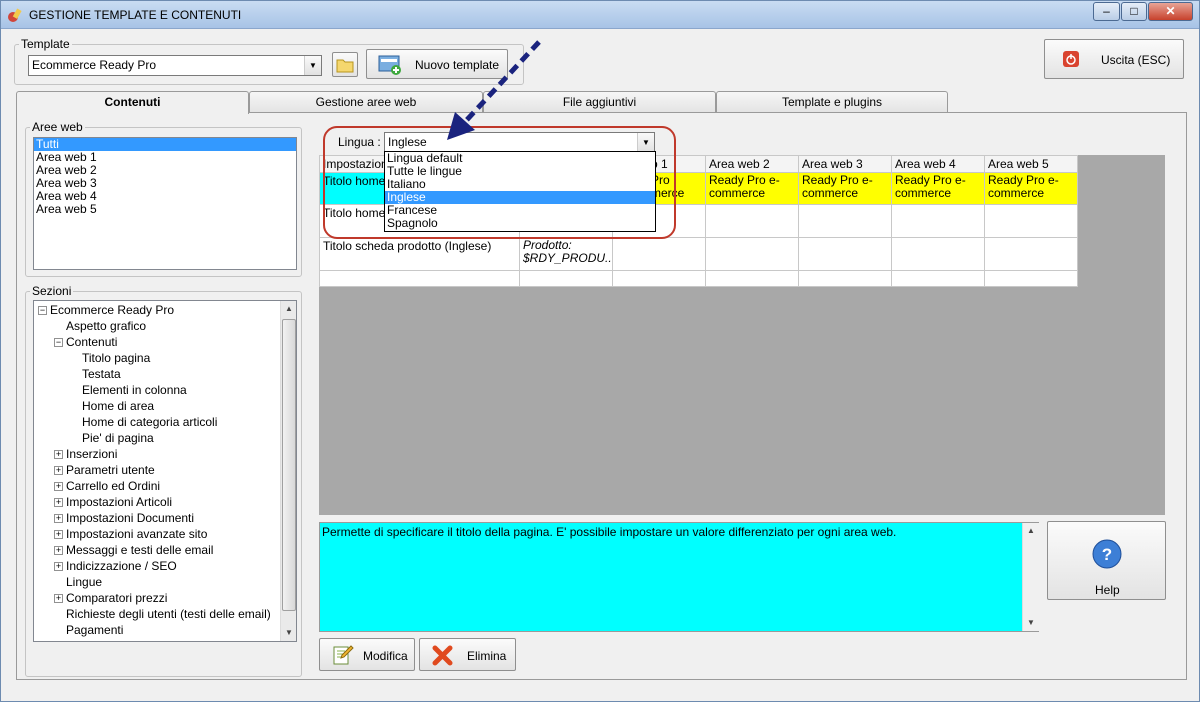 Image resolution: width=1200 pixels, height=702 pixels. Describe the element at coordinates (116, 358) in the screenshot. I see `tree-node-label: Titolo pagina` at that location.